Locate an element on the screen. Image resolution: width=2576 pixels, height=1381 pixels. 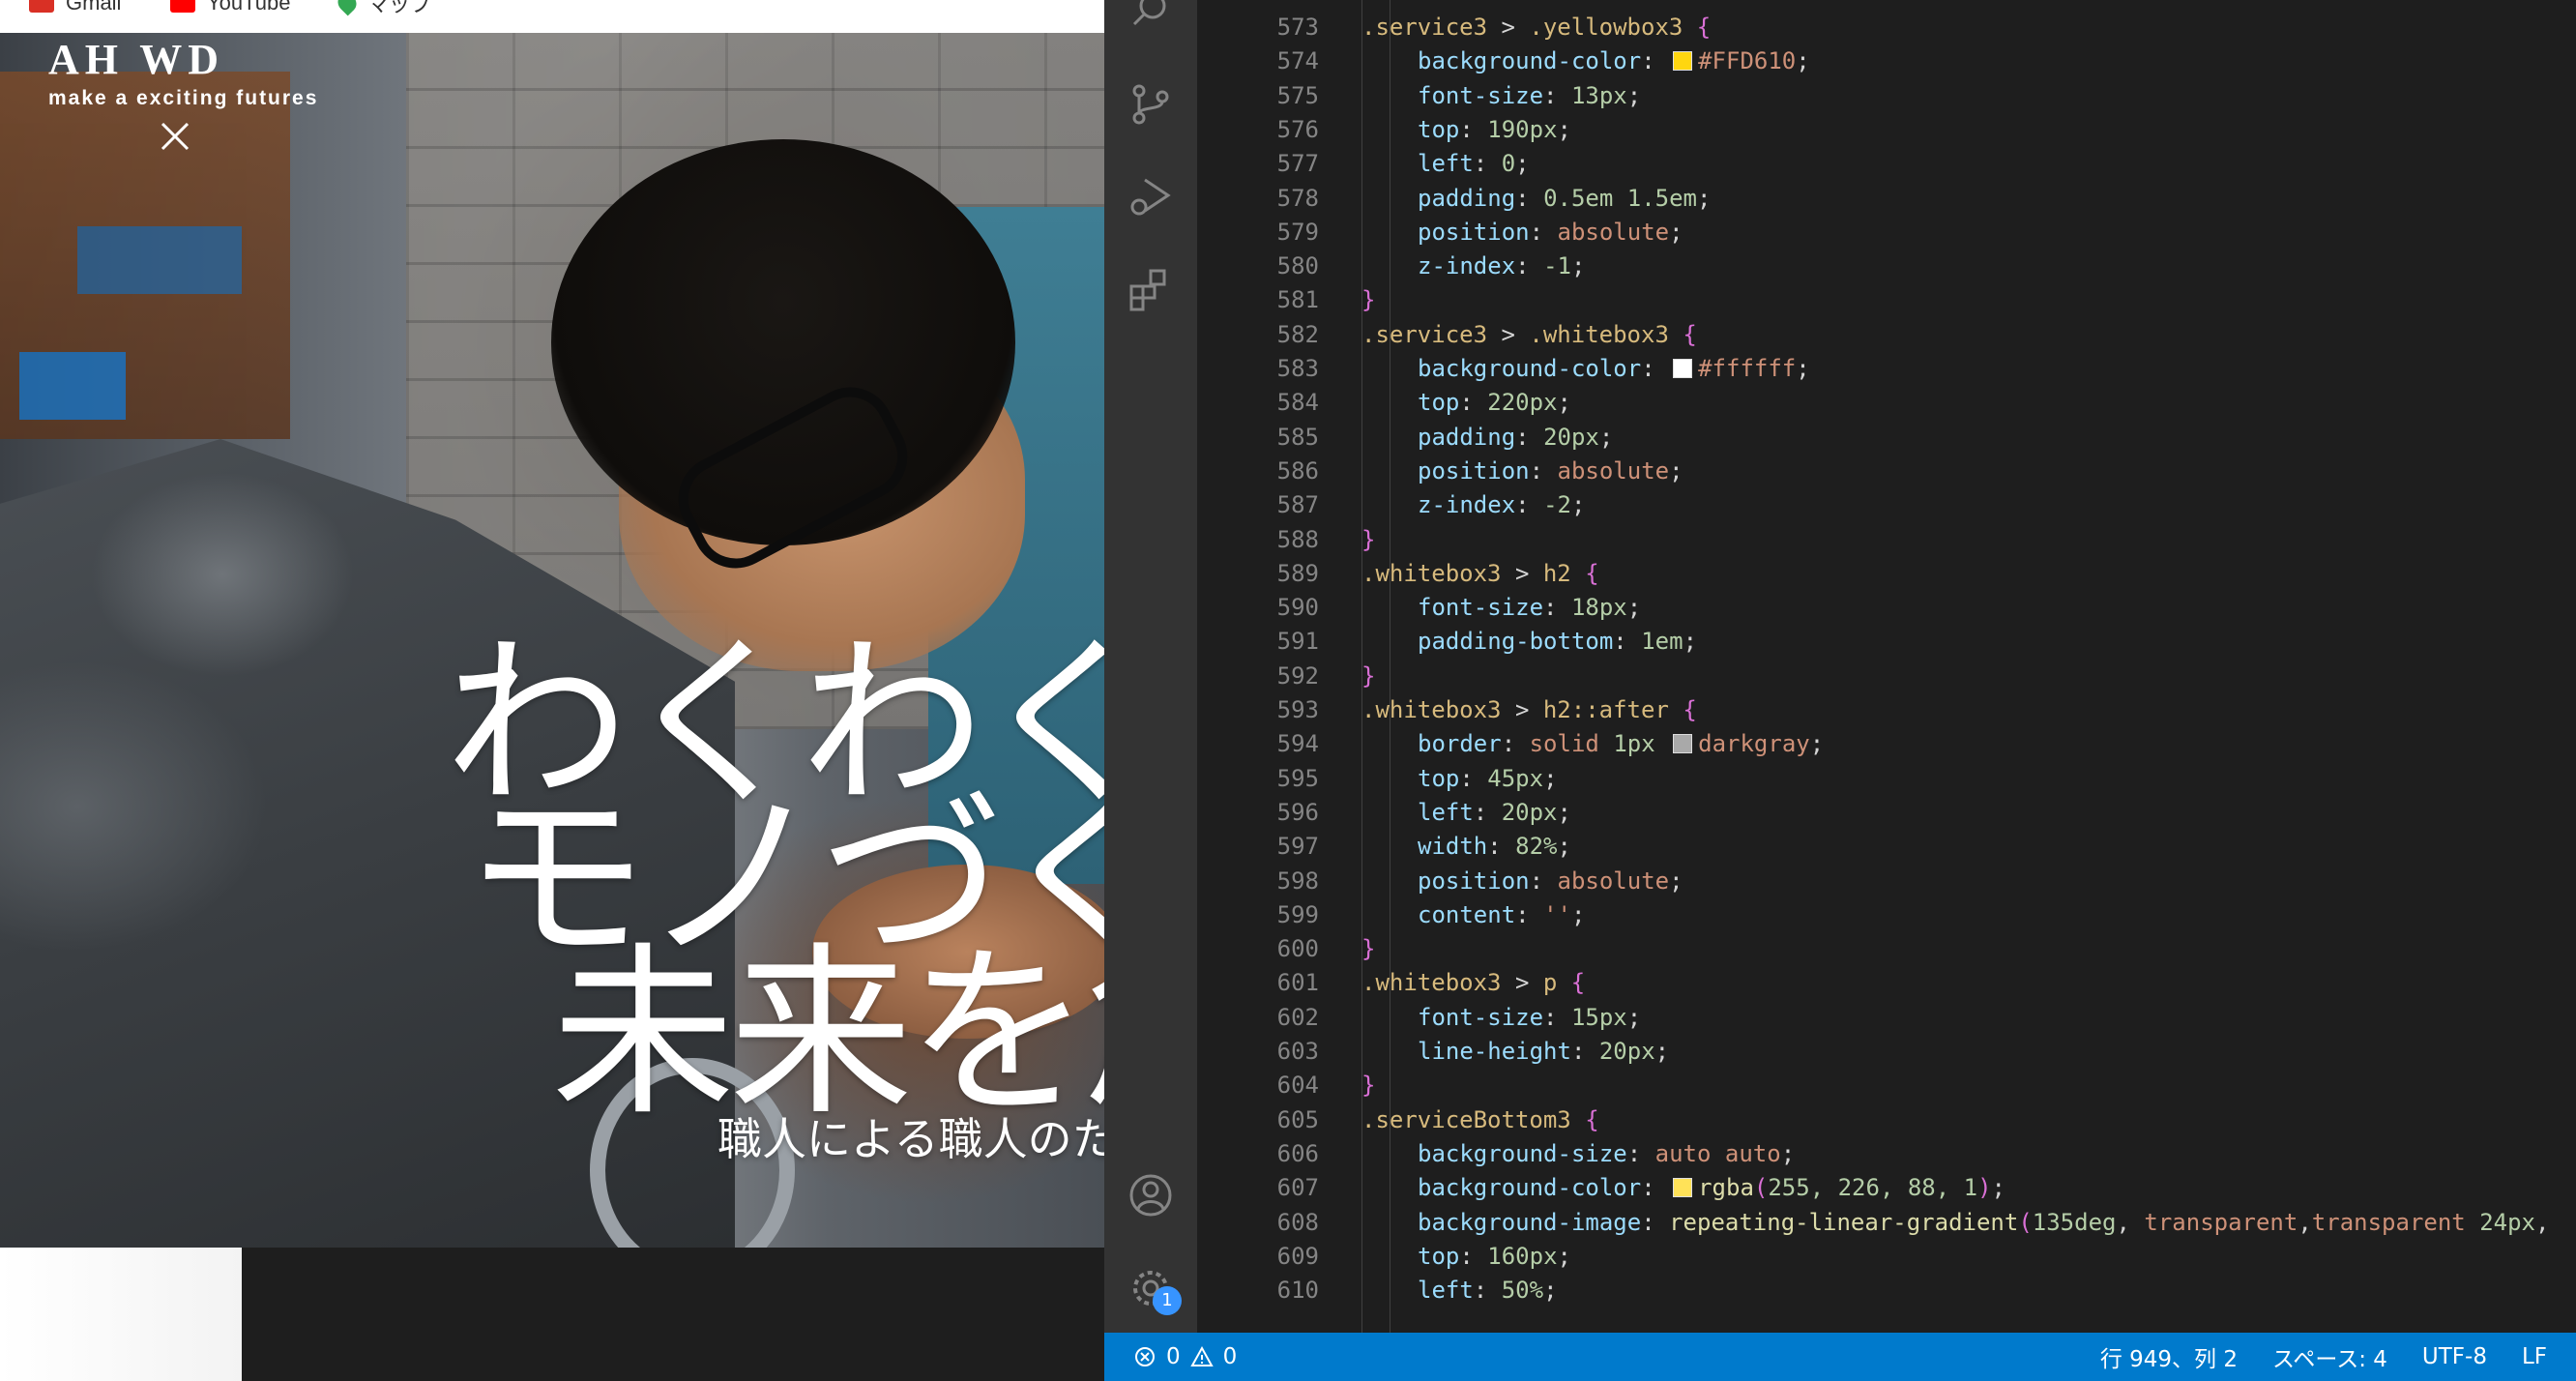
code-line: 585 padding: 20px; is located at coordinates (1886, 437).